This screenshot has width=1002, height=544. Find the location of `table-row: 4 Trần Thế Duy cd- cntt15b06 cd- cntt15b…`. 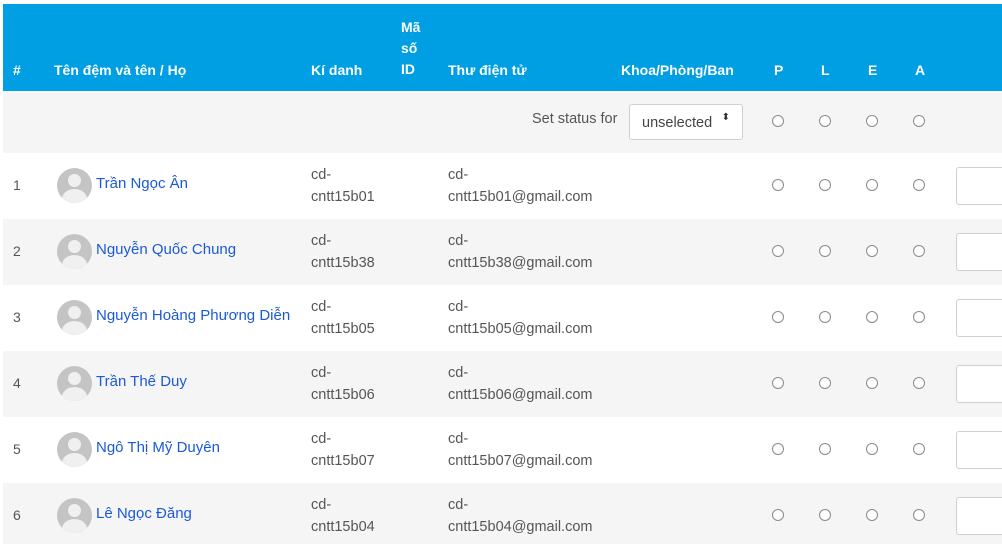

table-row: 4 Trần Thế Duy cd- cntt15b06 cd- cntt15b… is located at coordinates (502, 384).